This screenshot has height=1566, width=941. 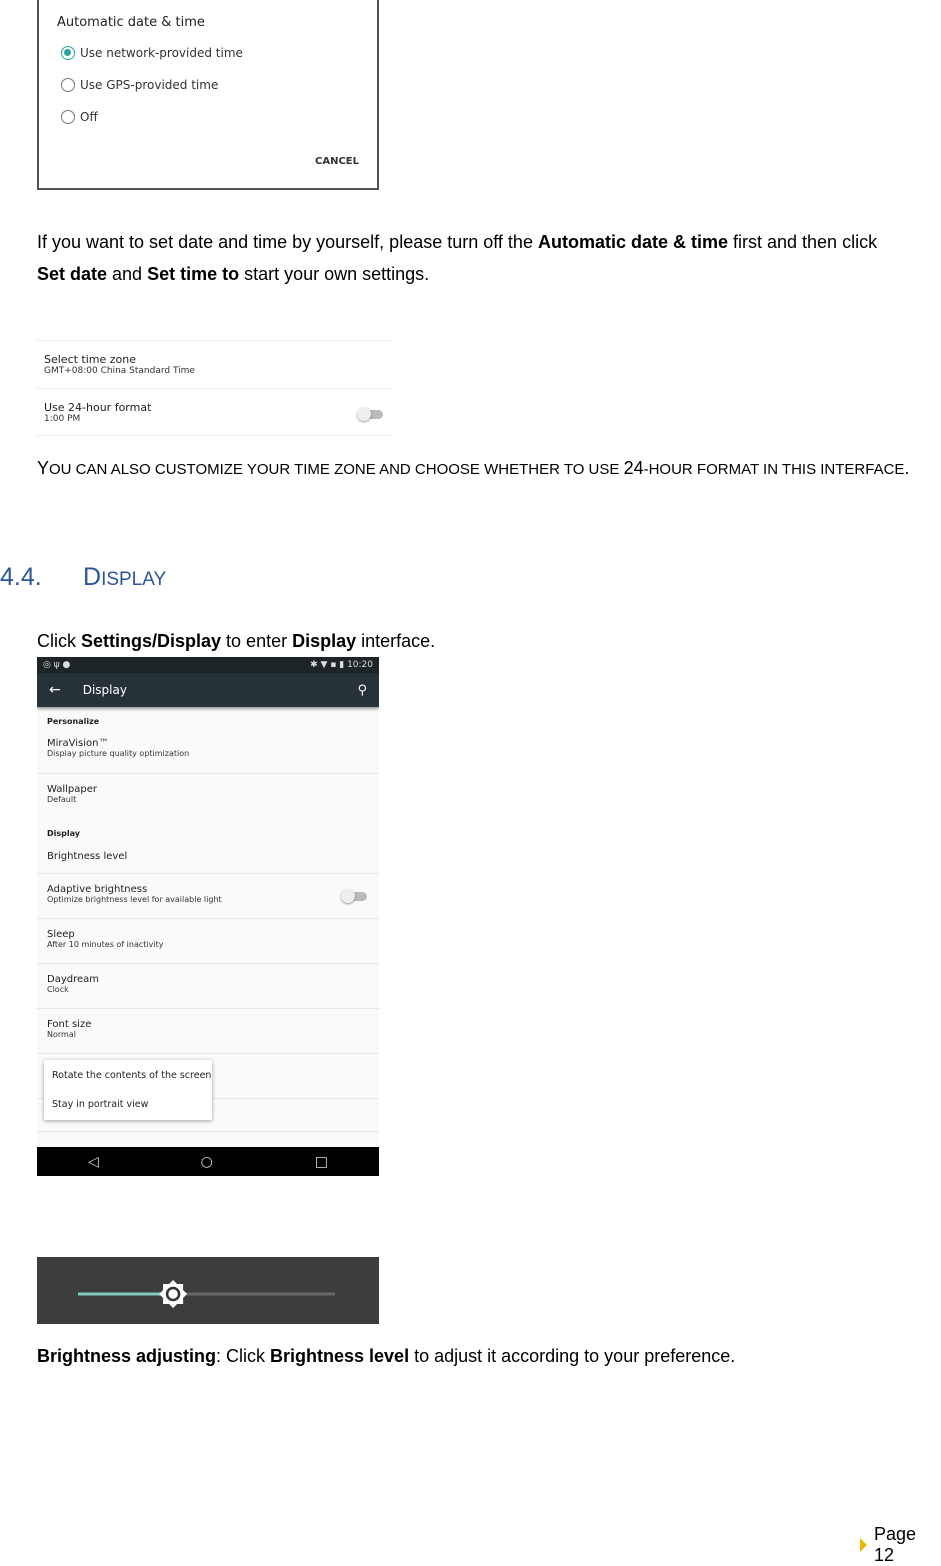 I want to click on brightness-slider-screenshot, so click(x=208, y=1290).